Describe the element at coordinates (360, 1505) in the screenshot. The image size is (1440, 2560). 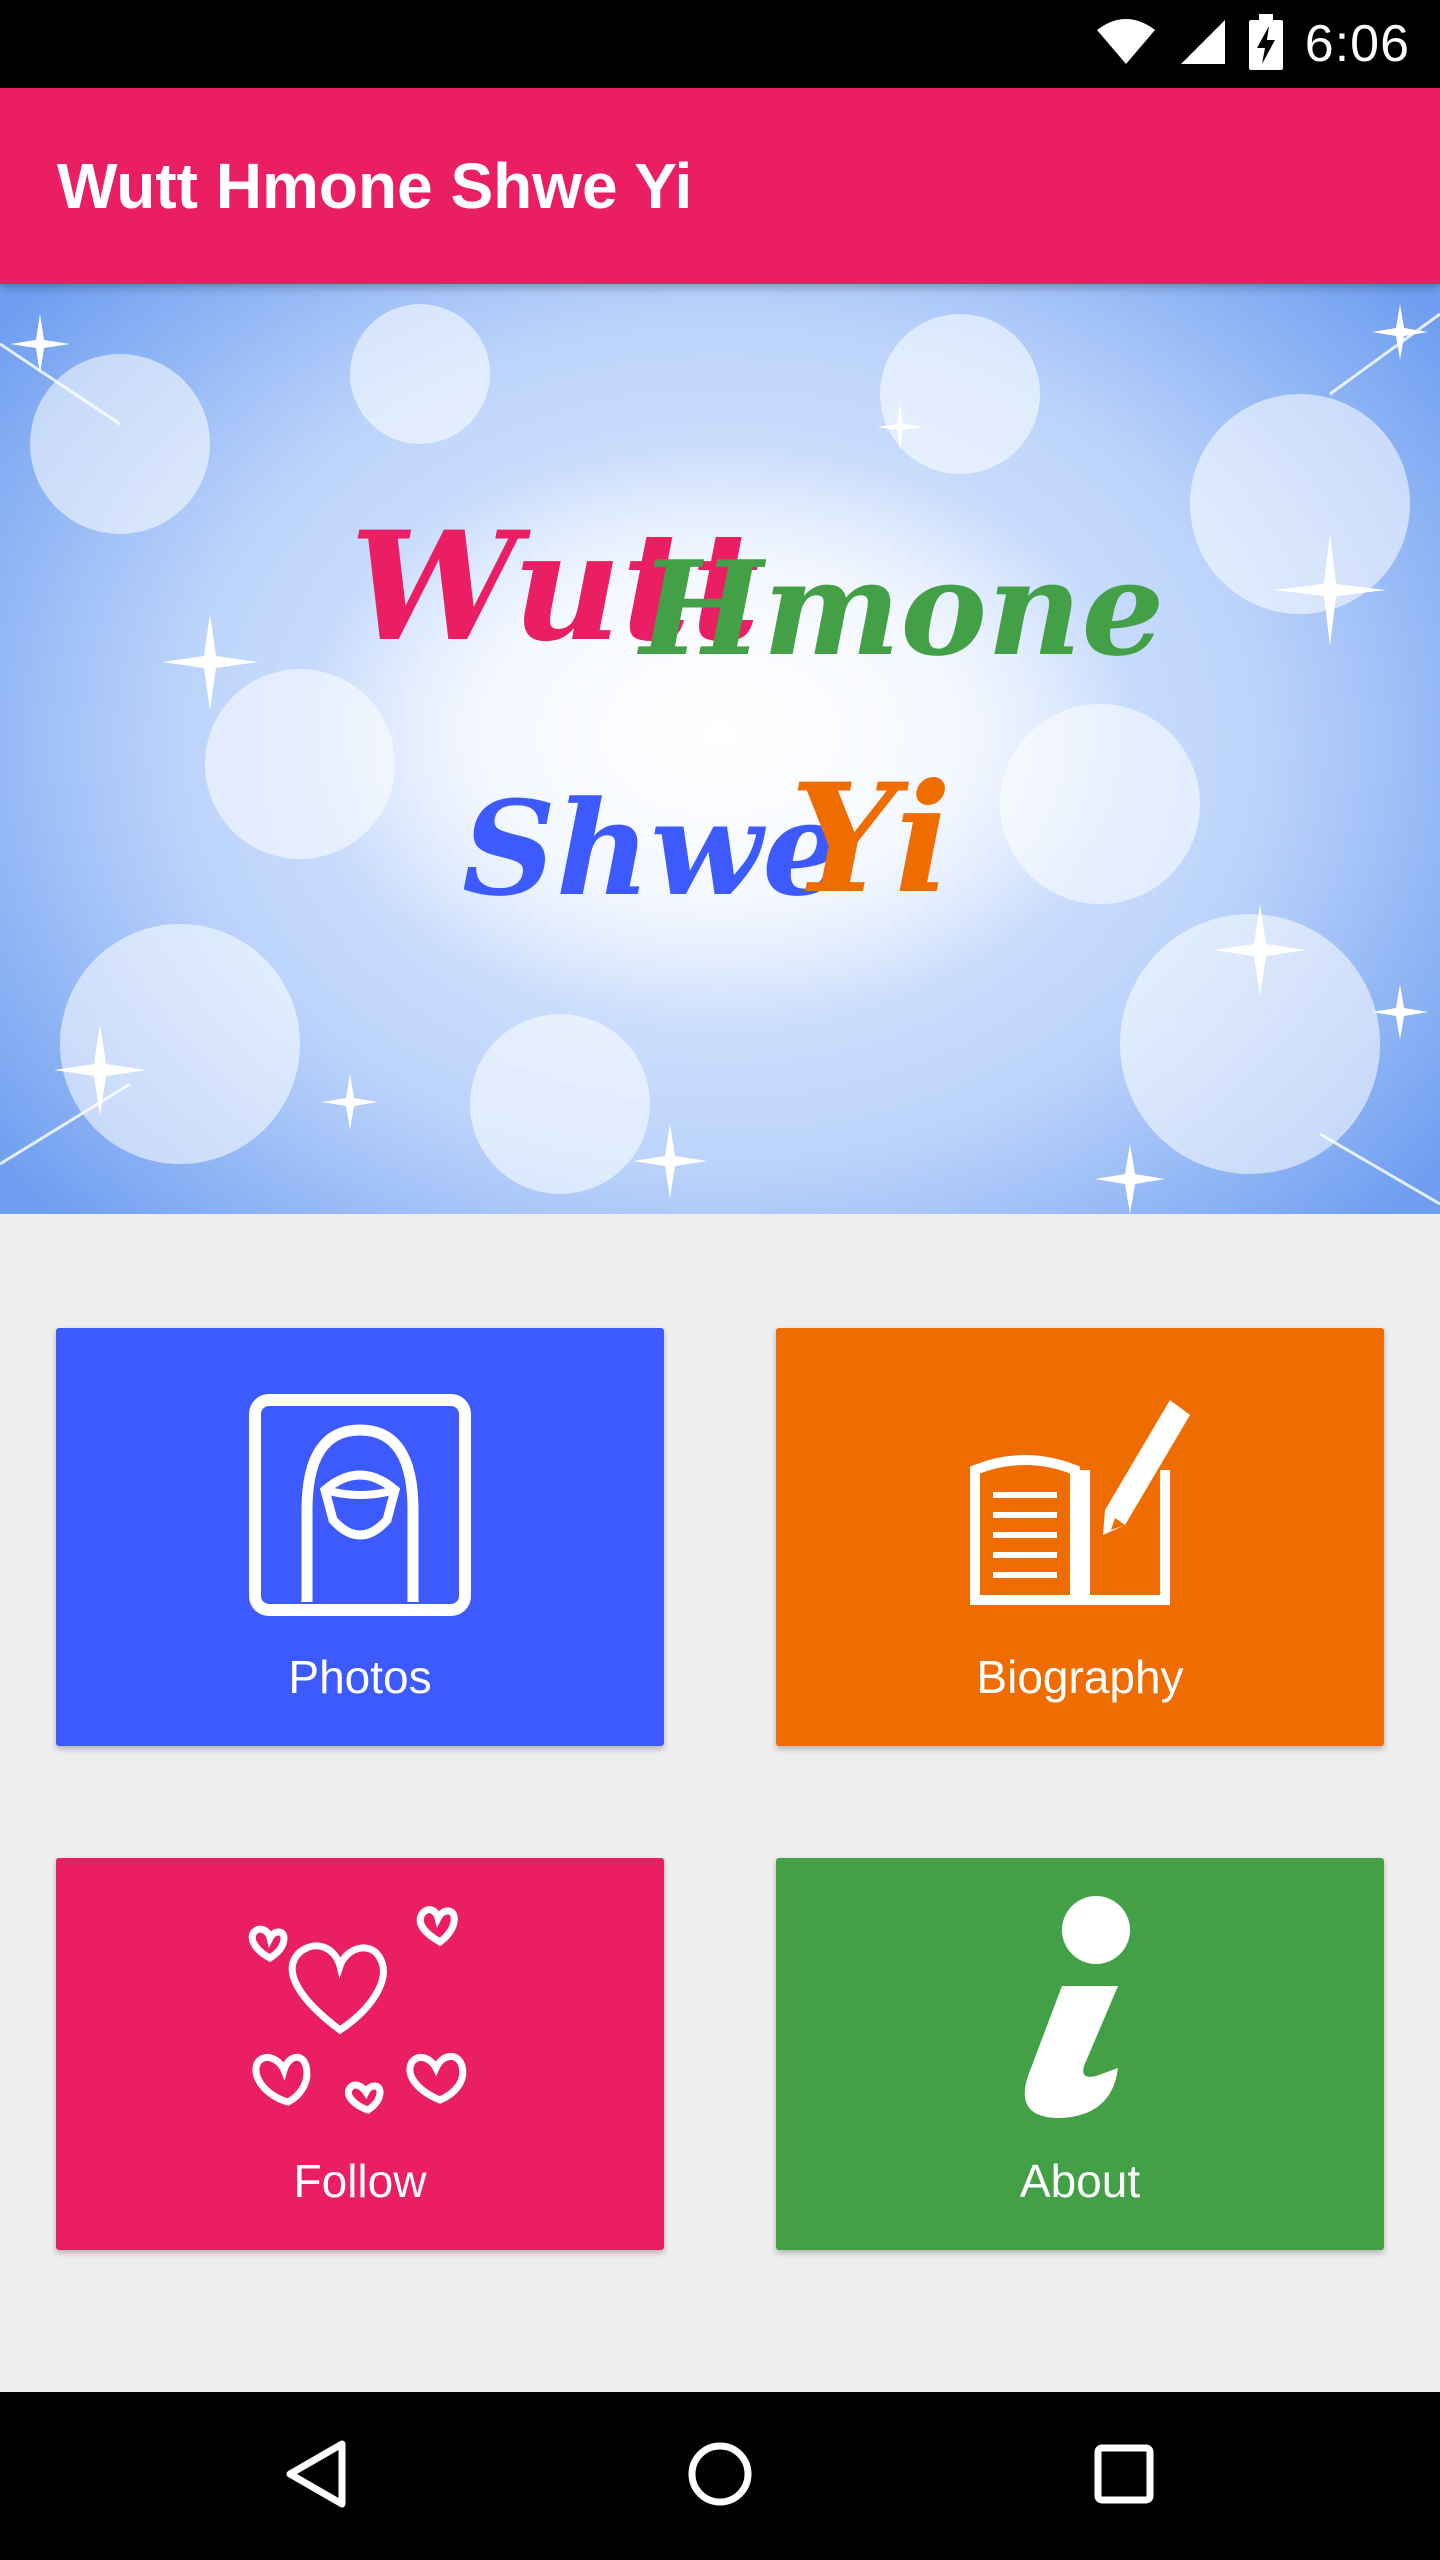
I see `portrait-frame-icon` at that location.